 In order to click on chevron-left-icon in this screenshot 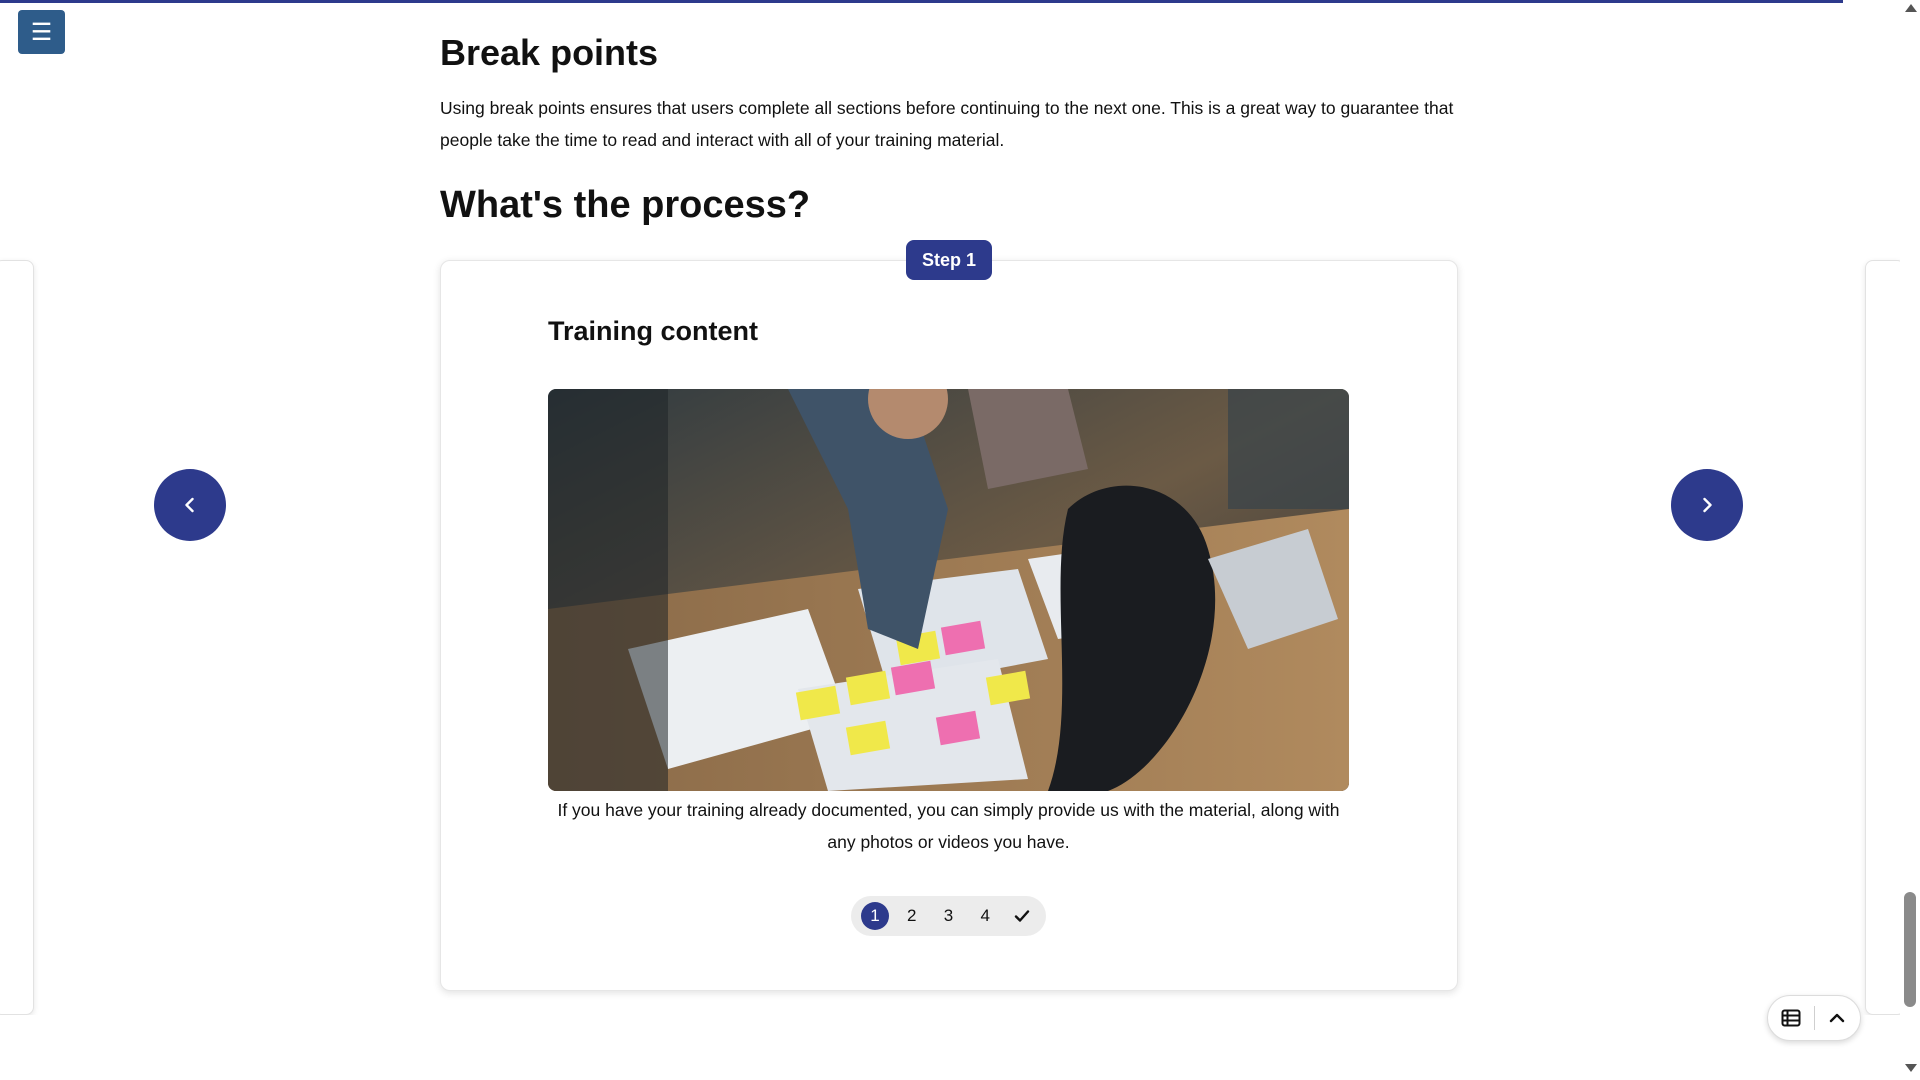, I will do `click(189, 505)`.